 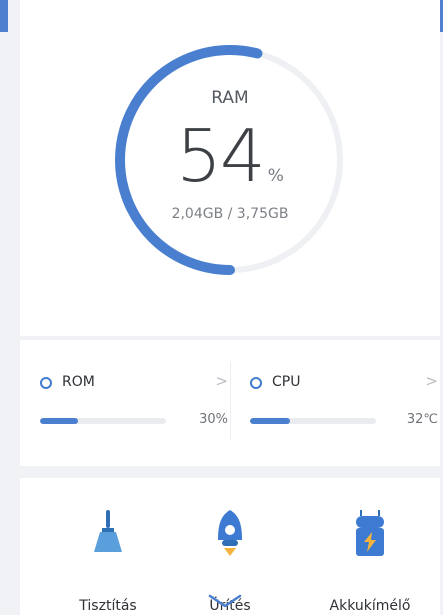 What do you see at coordinates (230, 533) in the screenshot?
I see `rocket-icon` at bounding box center [230, 533].